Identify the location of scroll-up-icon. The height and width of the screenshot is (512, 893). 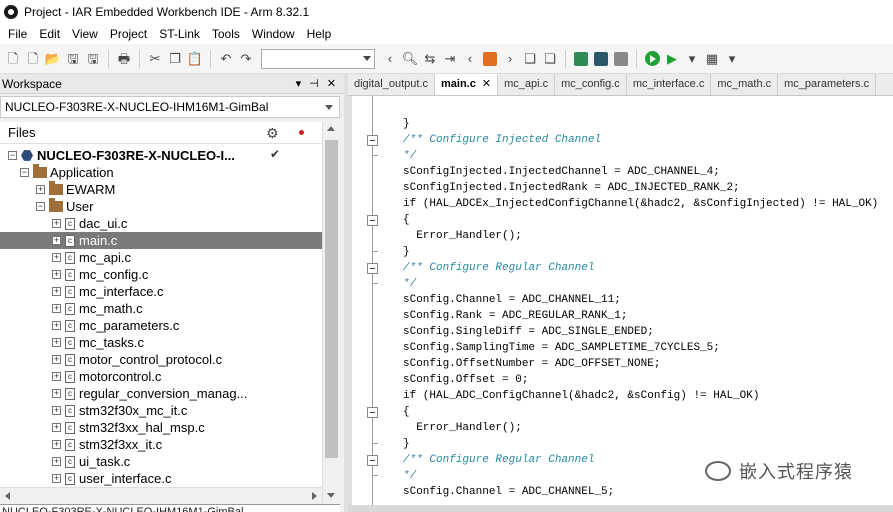
(331, 128).